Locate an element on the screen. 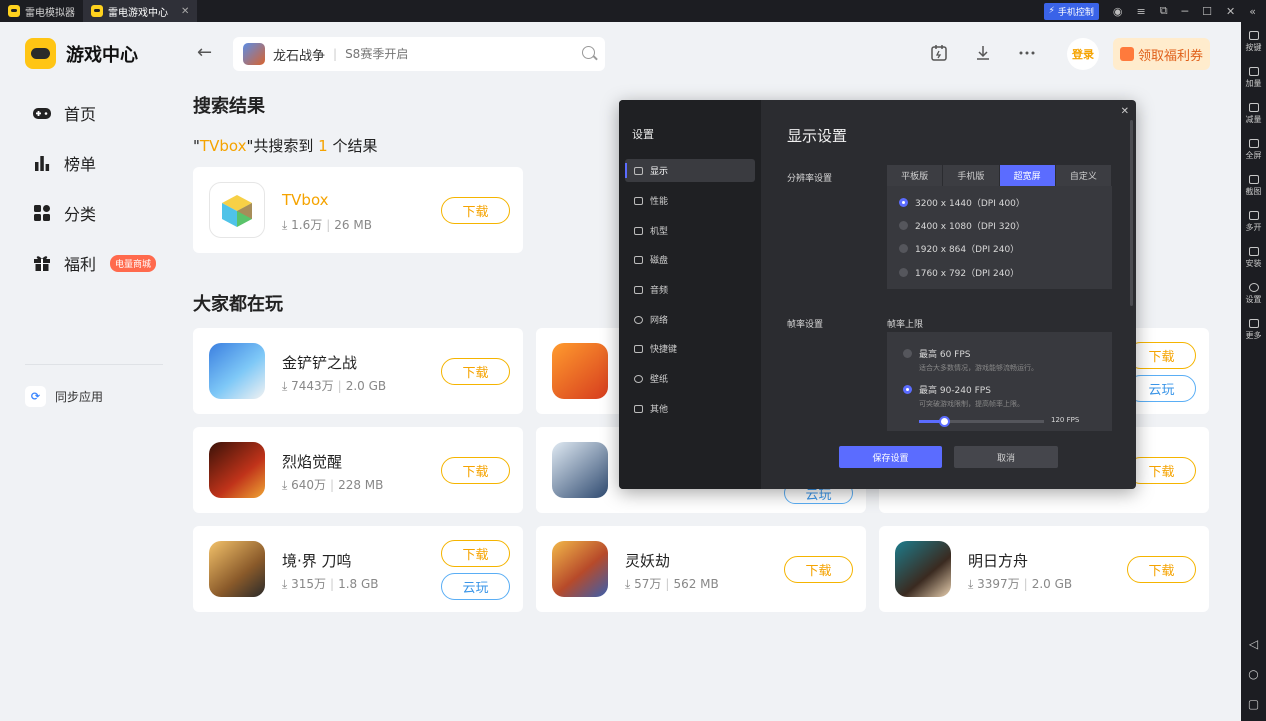 Image resolution: width=1266 pixels, height=721 pixels. tab-phone: 手机版 is located at coordinates (971, 175).